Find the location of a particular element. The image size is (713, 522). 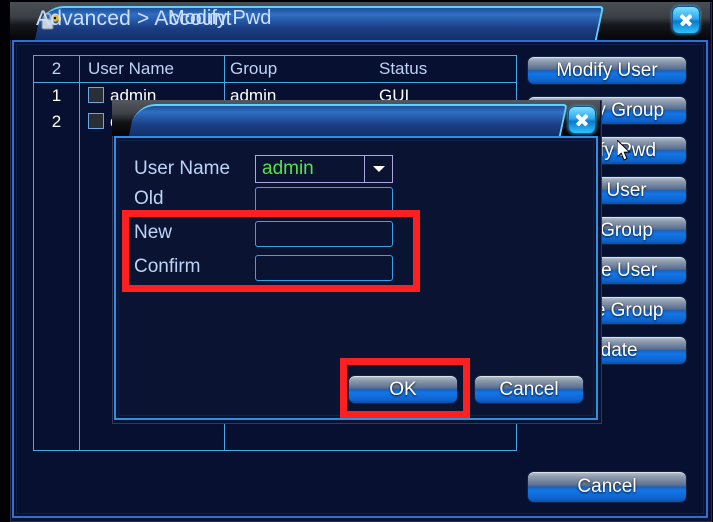

table-header-row: 2 User Name Group Status is located at coordinates (275, 69).